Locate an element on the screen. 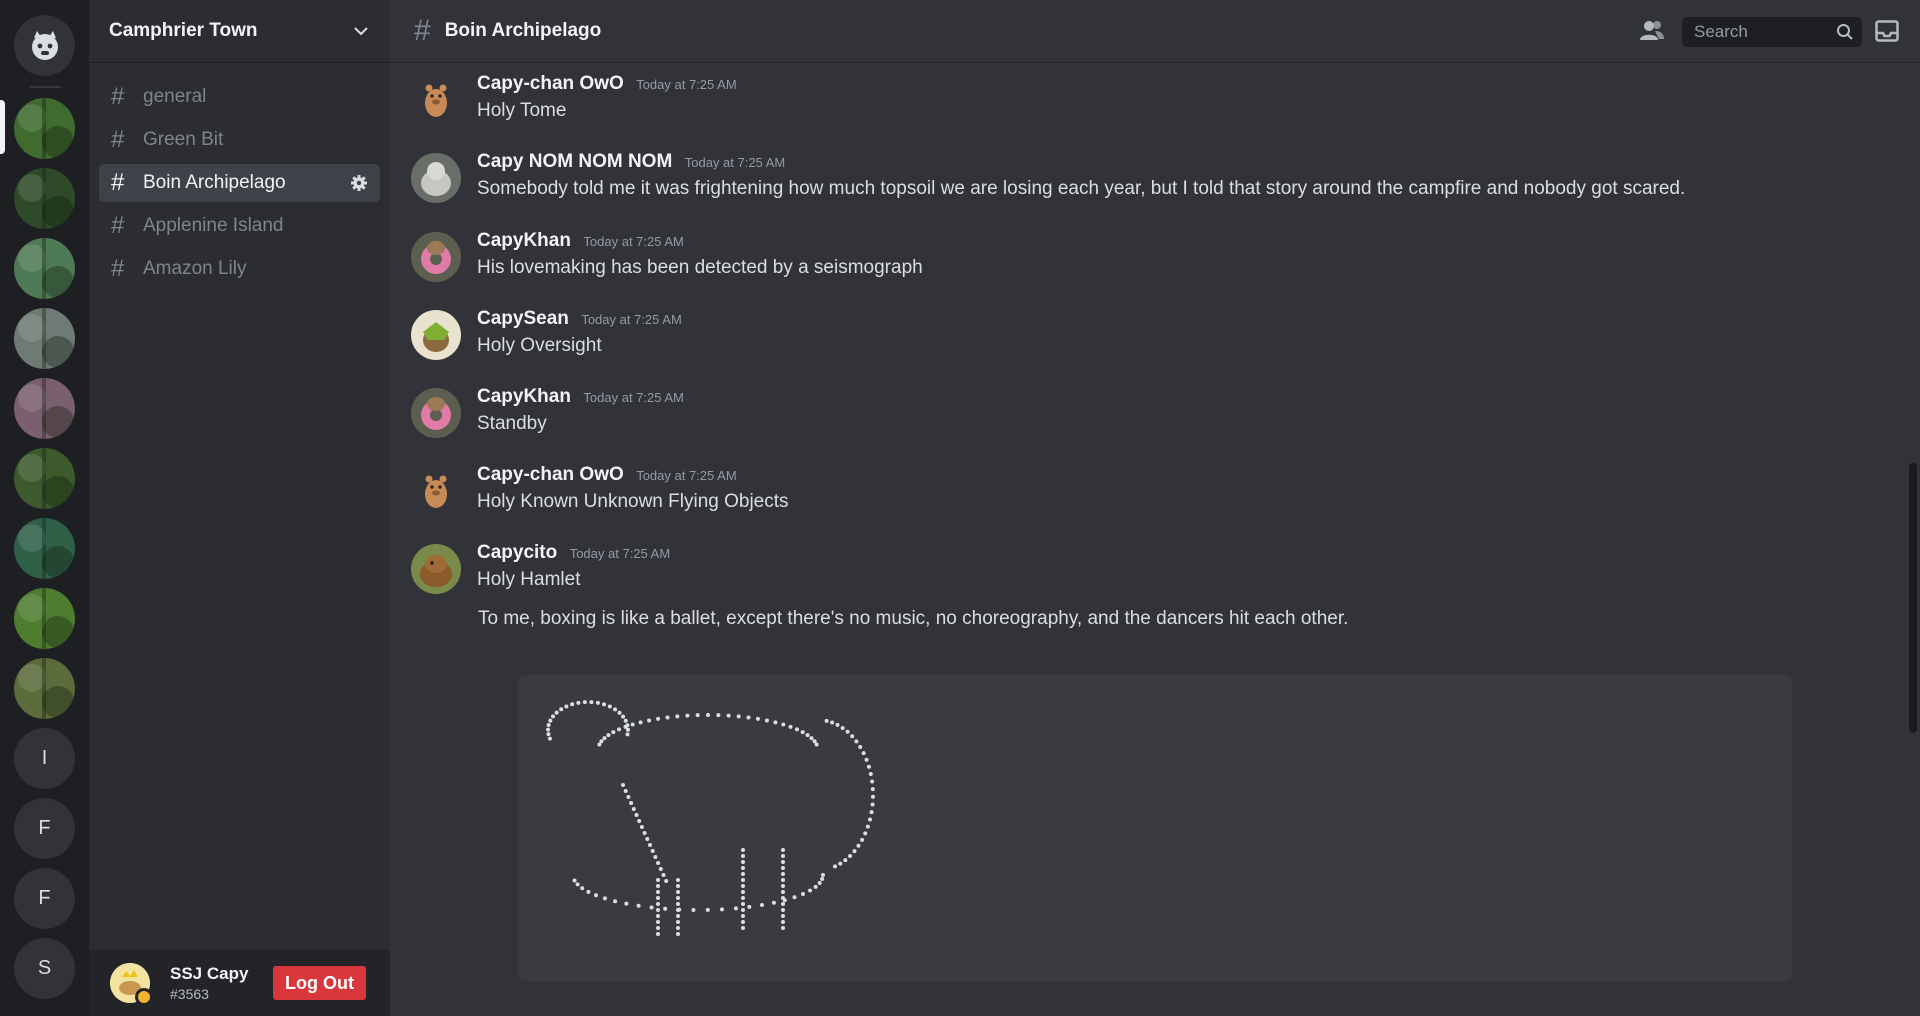  channel-header: # Boin Archipelago is located at coordinates (1155, 31).